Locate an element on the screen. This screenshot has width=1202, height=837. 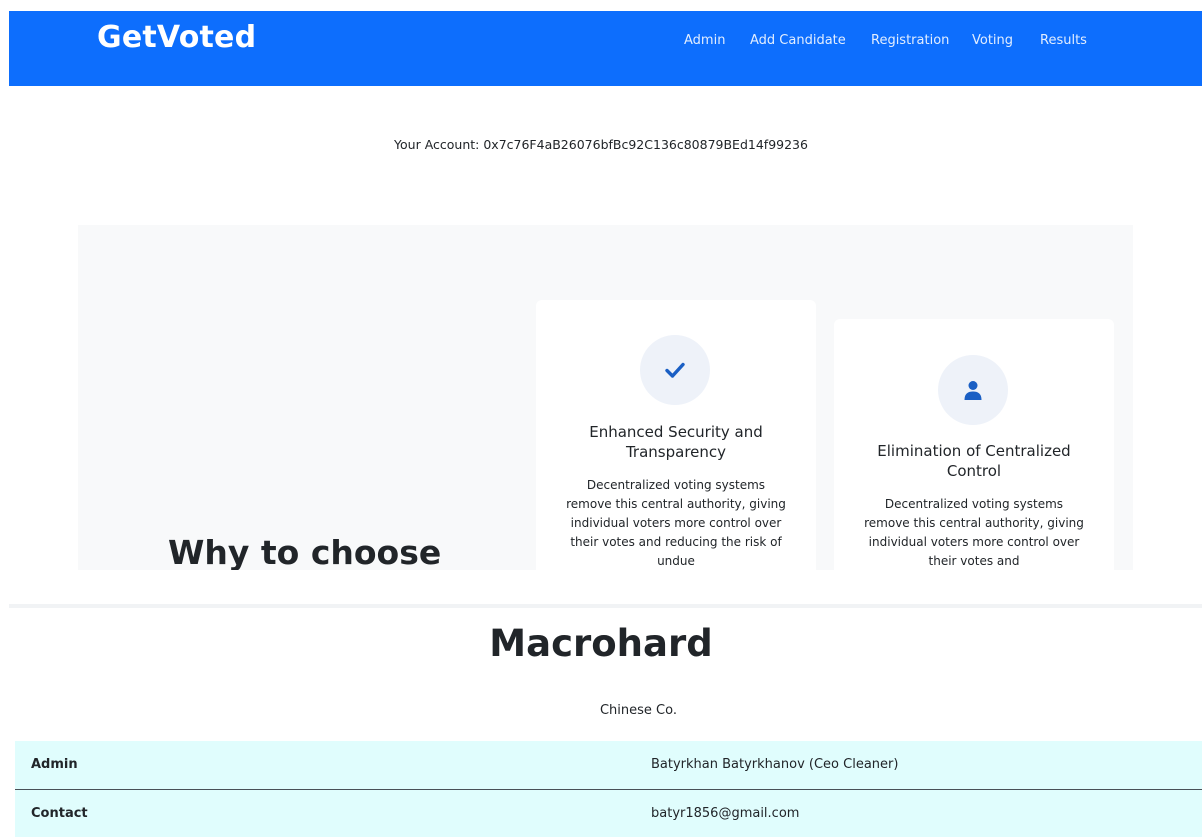
row-label: Admin is located at coordinates (54, 764).